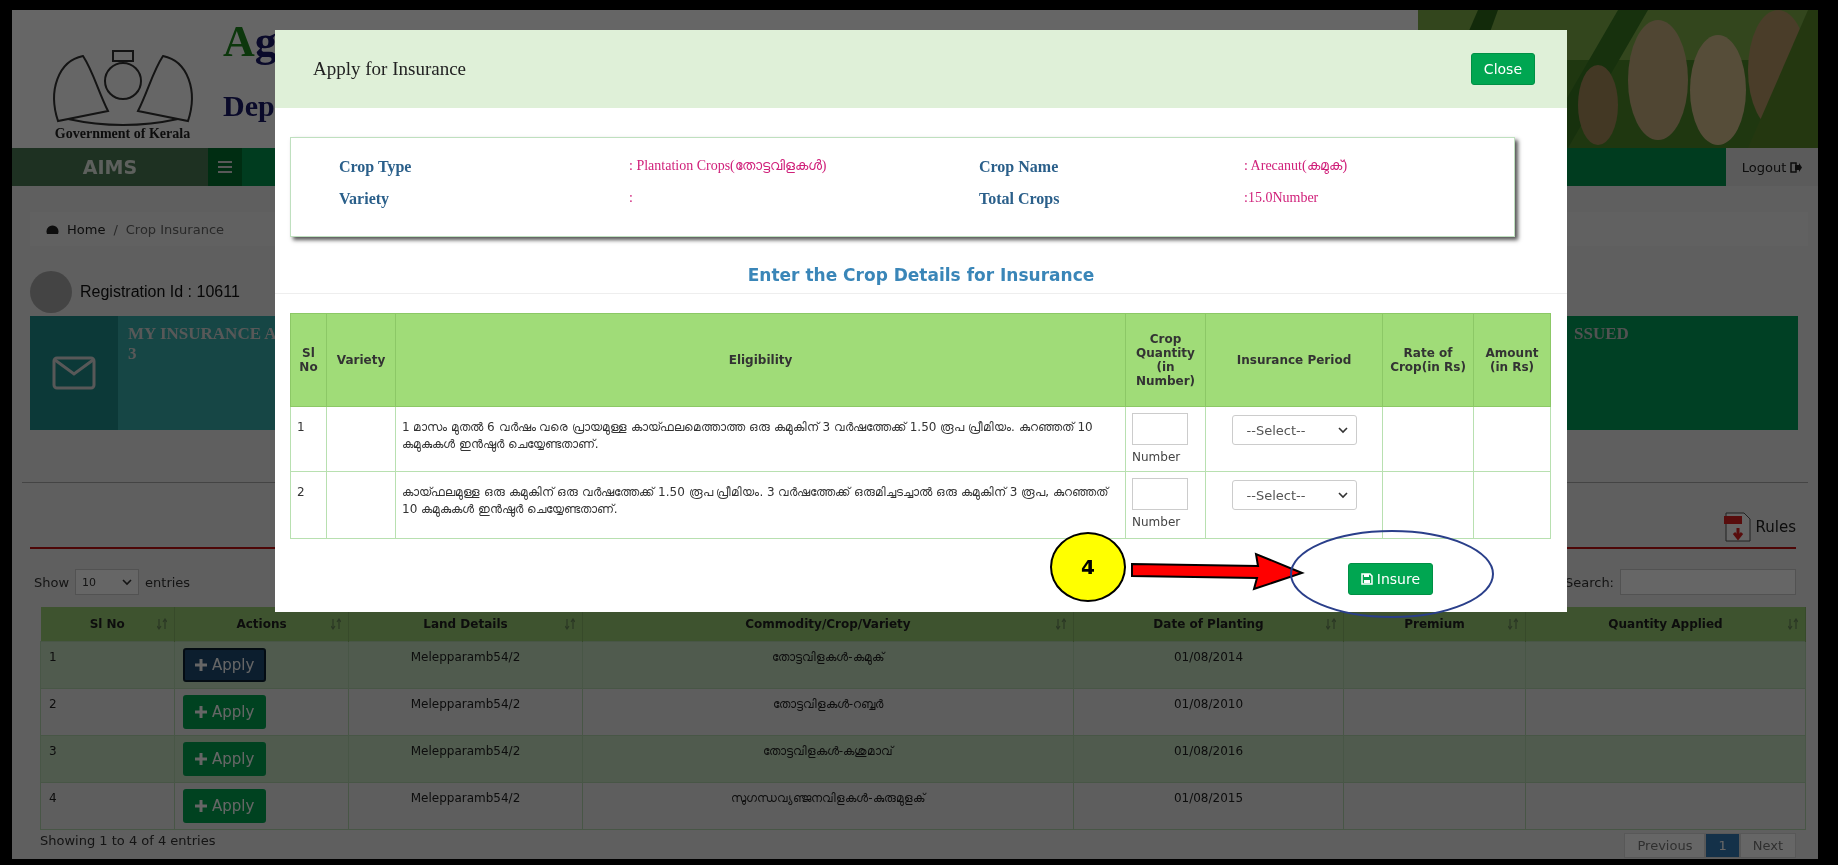 The width and height of the screenshot is (1838, 865). What do you see at coordinates (1772, 167) in the screenshot?
I see `logout-button: Logout` at bounding box center [1772, 167].